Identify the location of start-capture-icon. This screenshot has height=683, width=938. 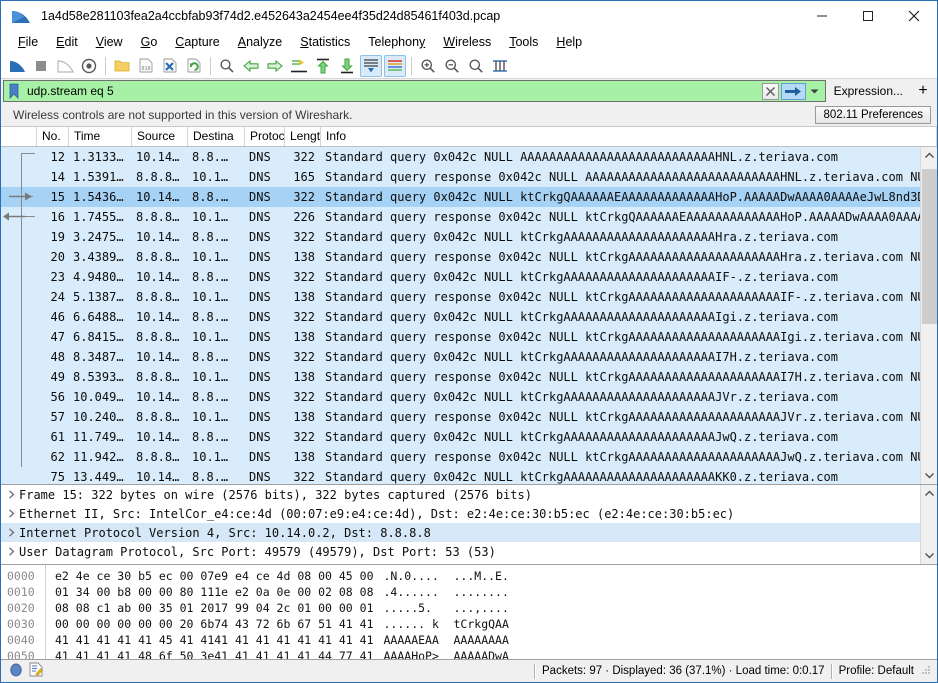
(17, 66).